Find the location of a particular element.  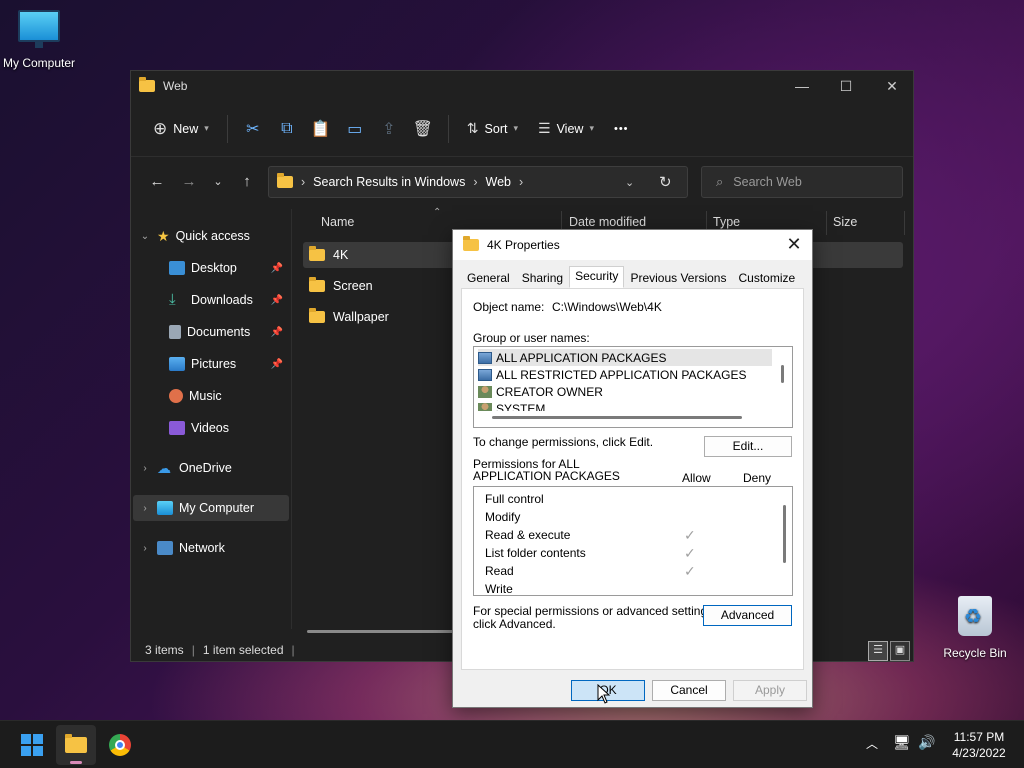

list-item: ALL RESTRICTED APPLICATION PACKAGES is located at coordinates (612, 374).